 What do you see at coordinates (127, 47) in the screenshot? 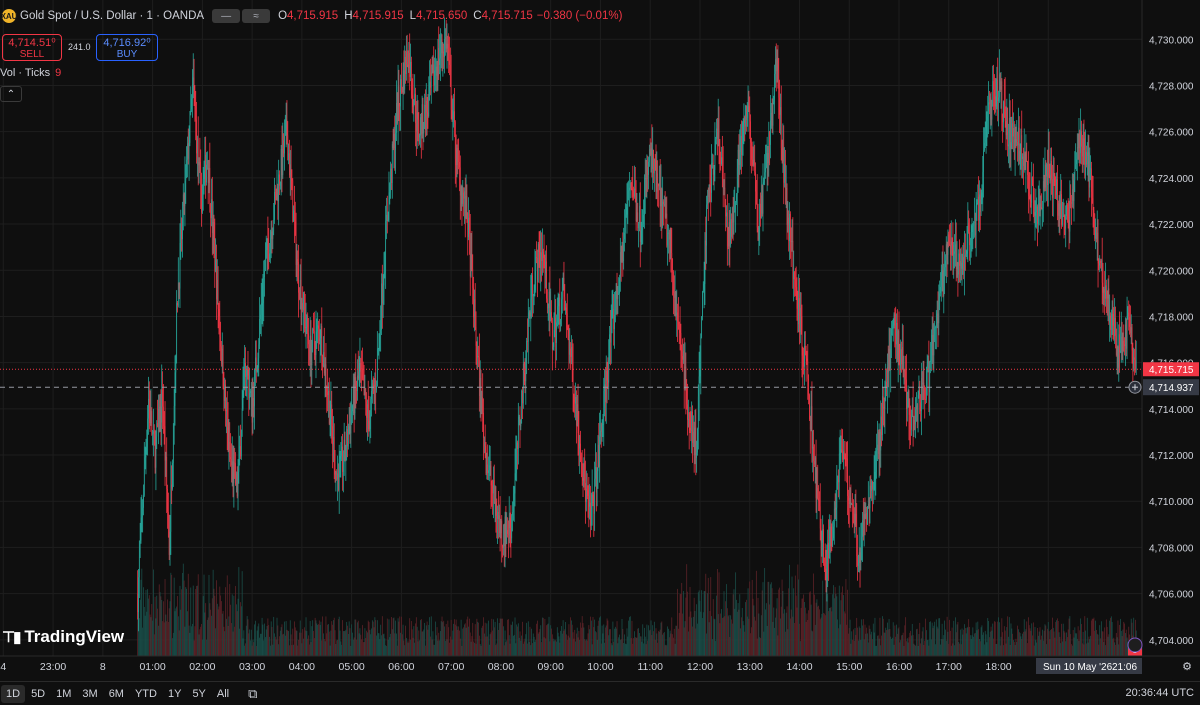
I see `buy-button: 4,716.92⁰ BUY` at bounding box center [127, 47].